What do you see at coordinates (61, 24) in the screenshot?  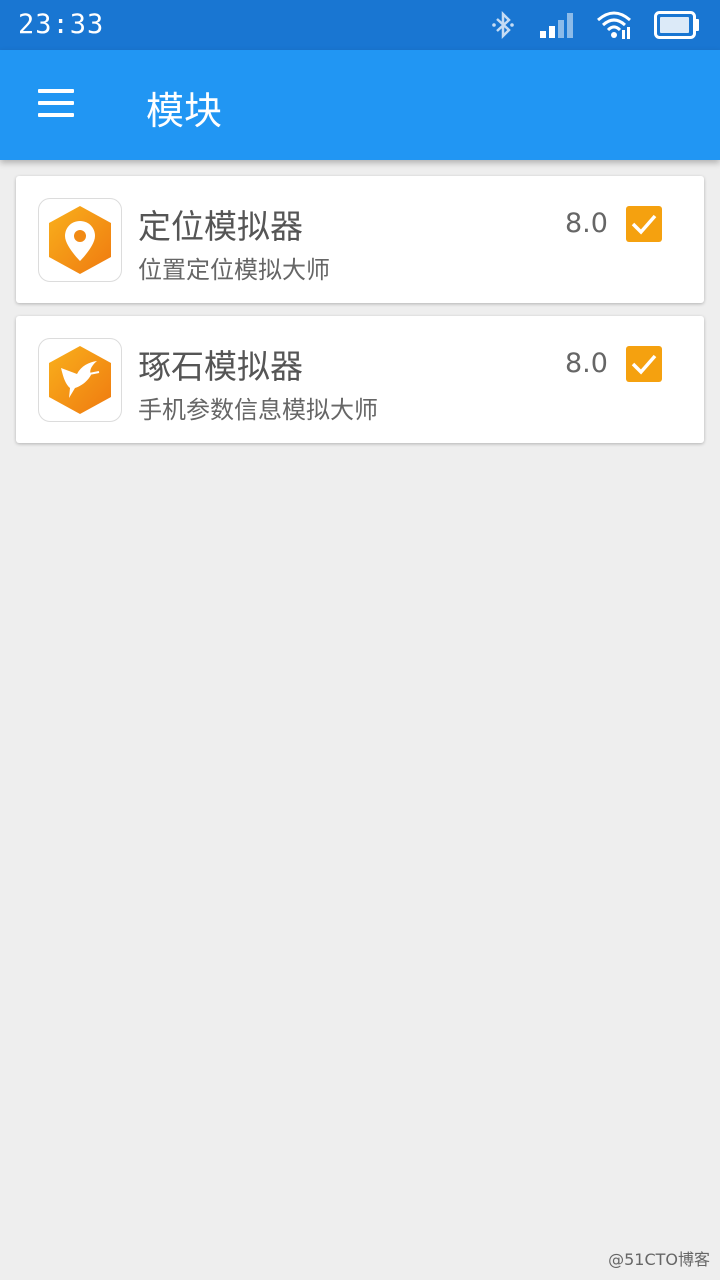 I see `status-time: 23:33` at bounding box center [61, 24].